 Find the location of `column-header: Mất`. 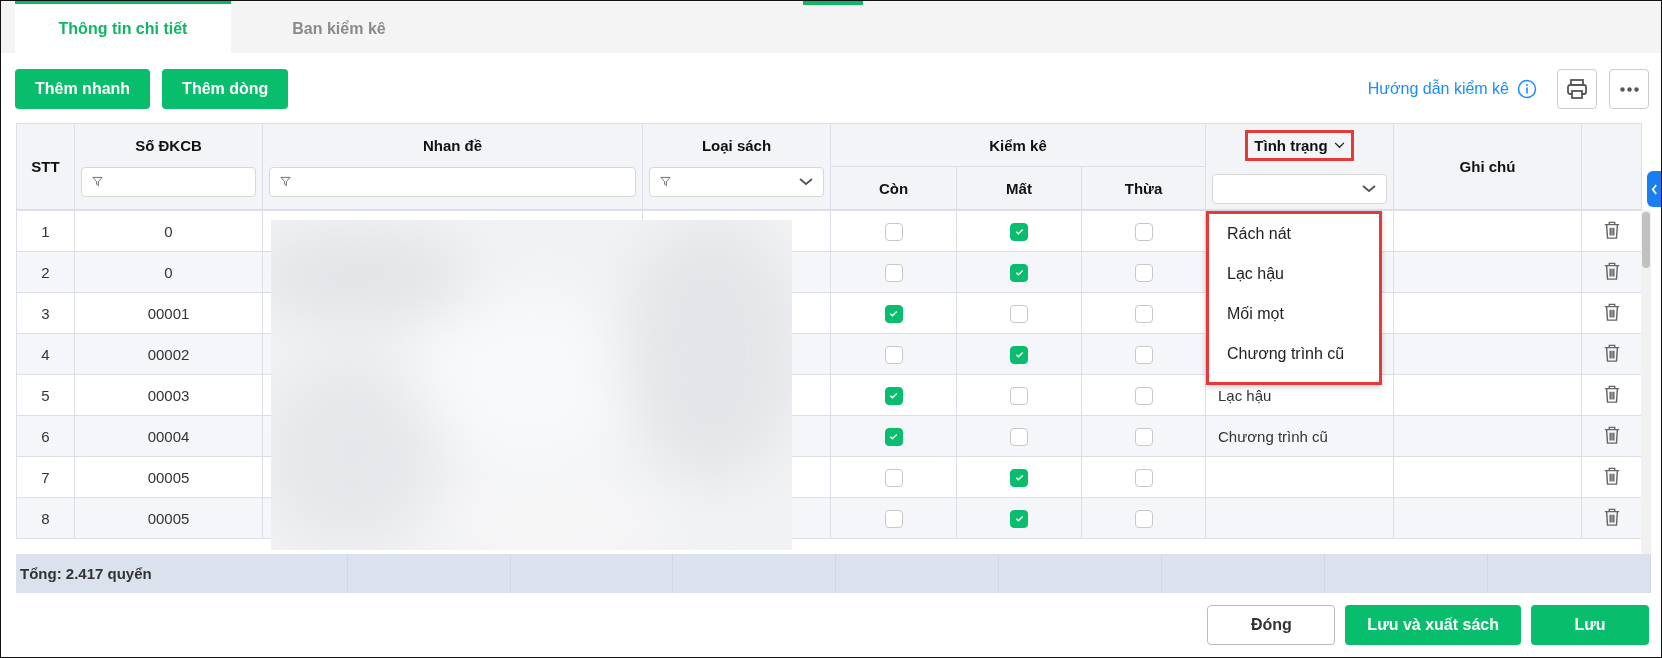

column-header: Mất is located at coordinates (1019, 188).